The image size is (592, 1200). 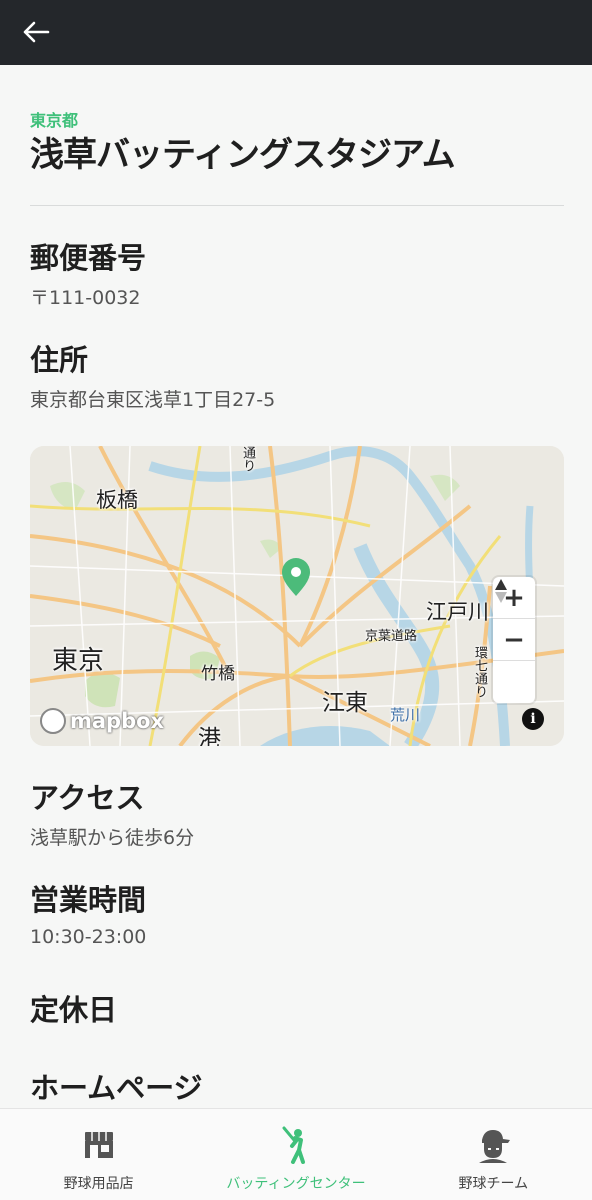 I want to click on hours-heading: 営業時間, so click(x=88, y=900).